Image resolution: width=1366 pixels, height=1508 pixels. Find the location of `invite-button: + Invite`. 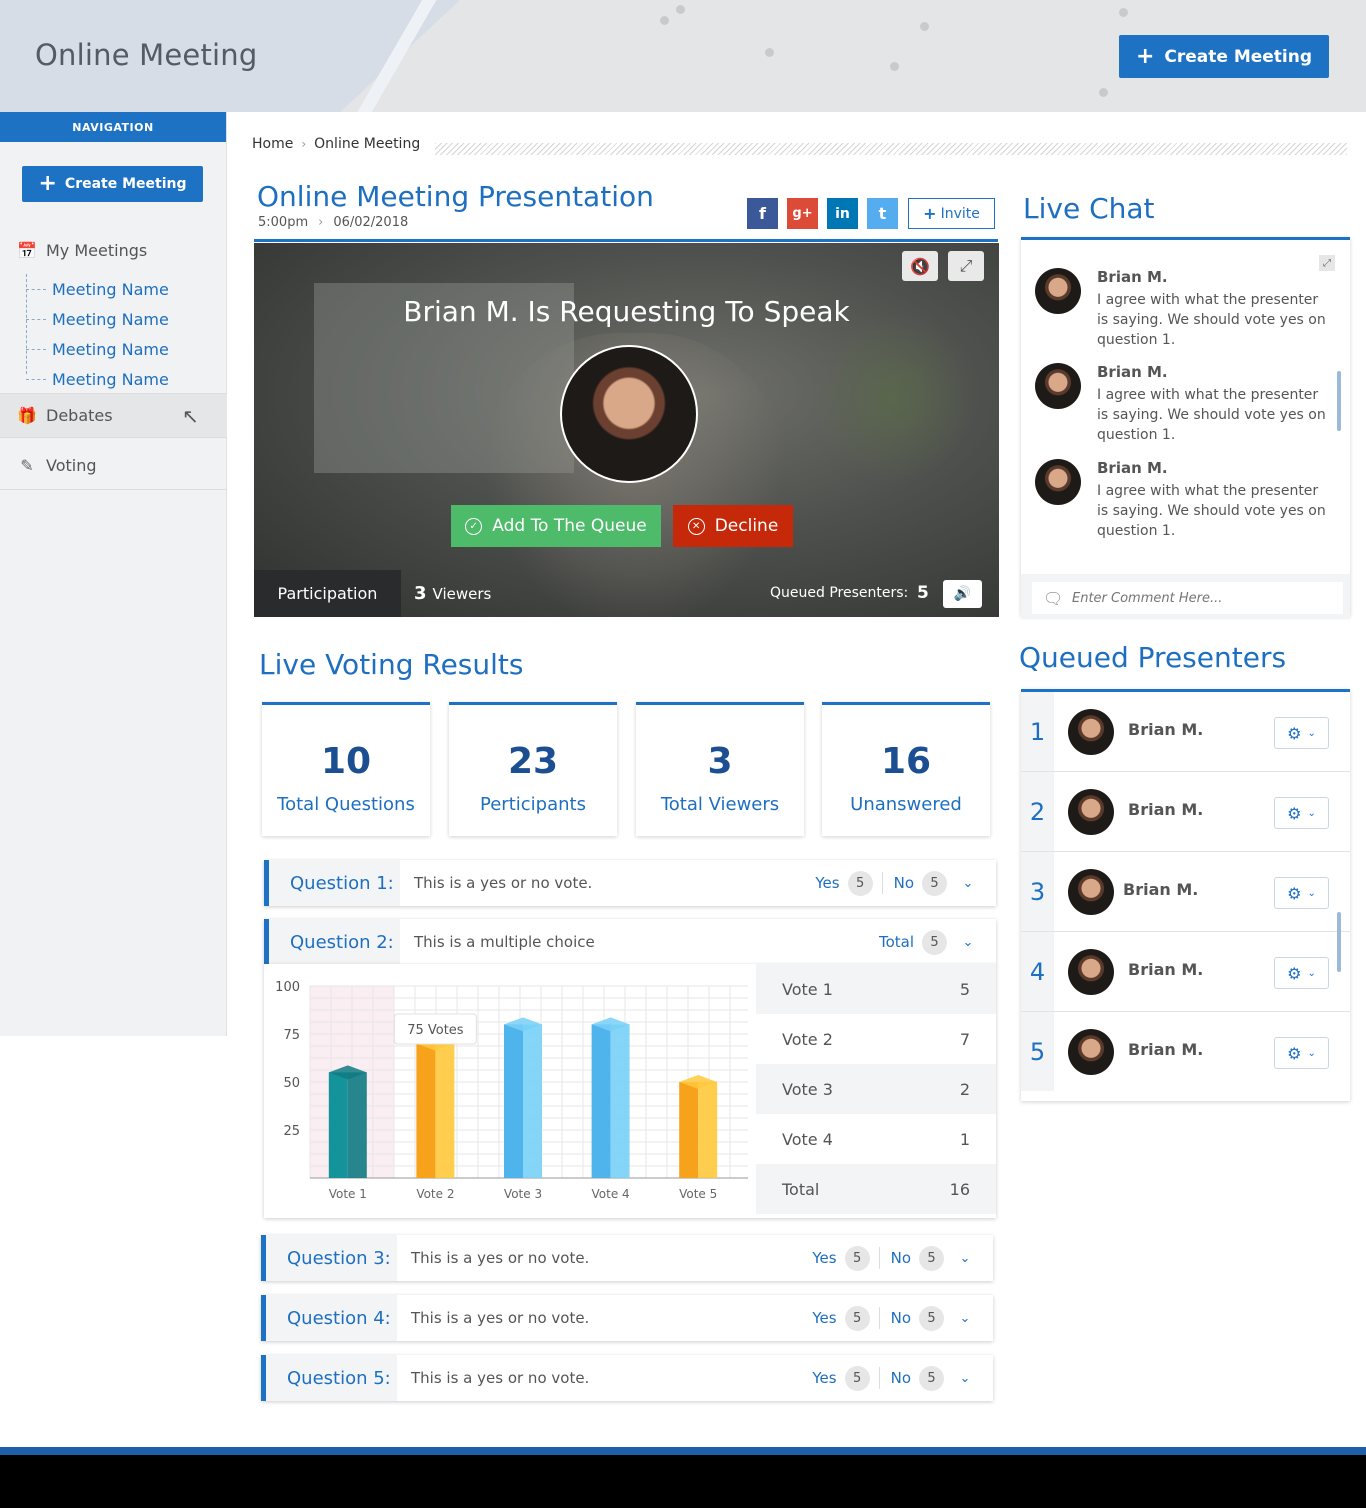

invite-button: + Invite is located at coordinates (951, 213).